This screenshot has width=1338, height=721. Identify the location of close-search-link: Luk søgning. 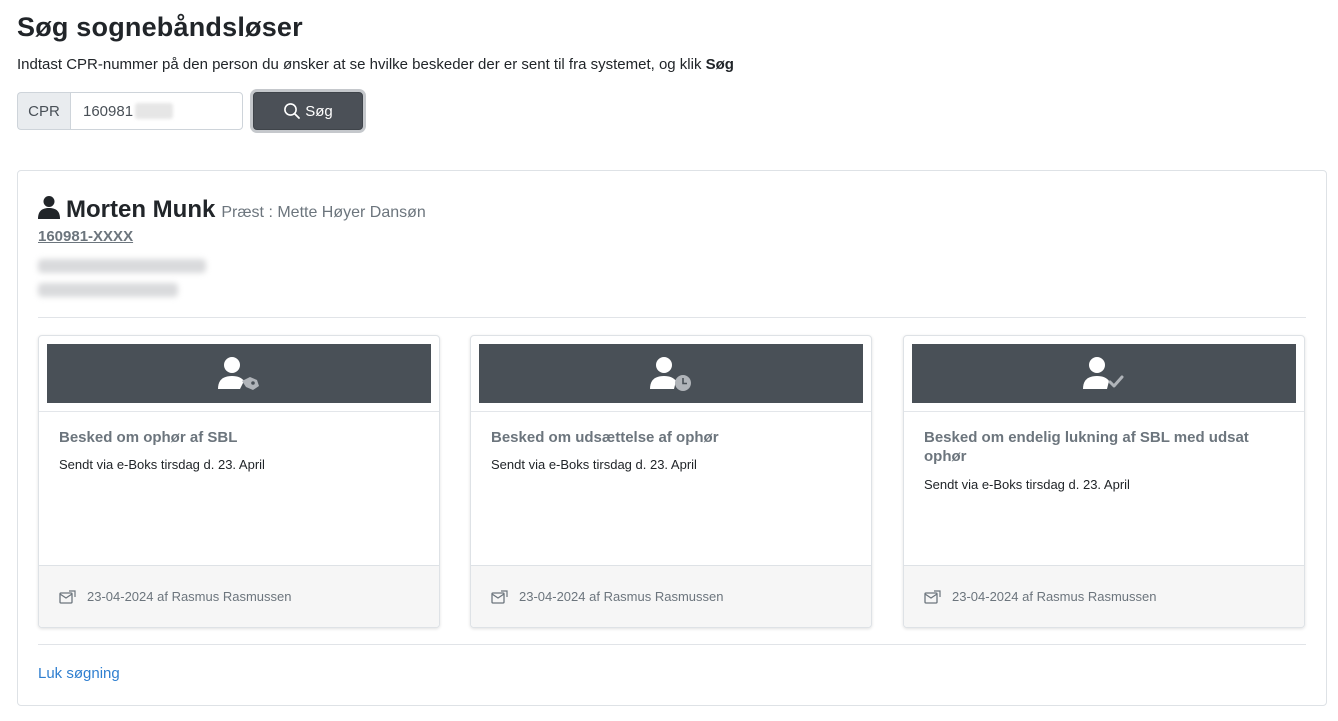
(79, 673).